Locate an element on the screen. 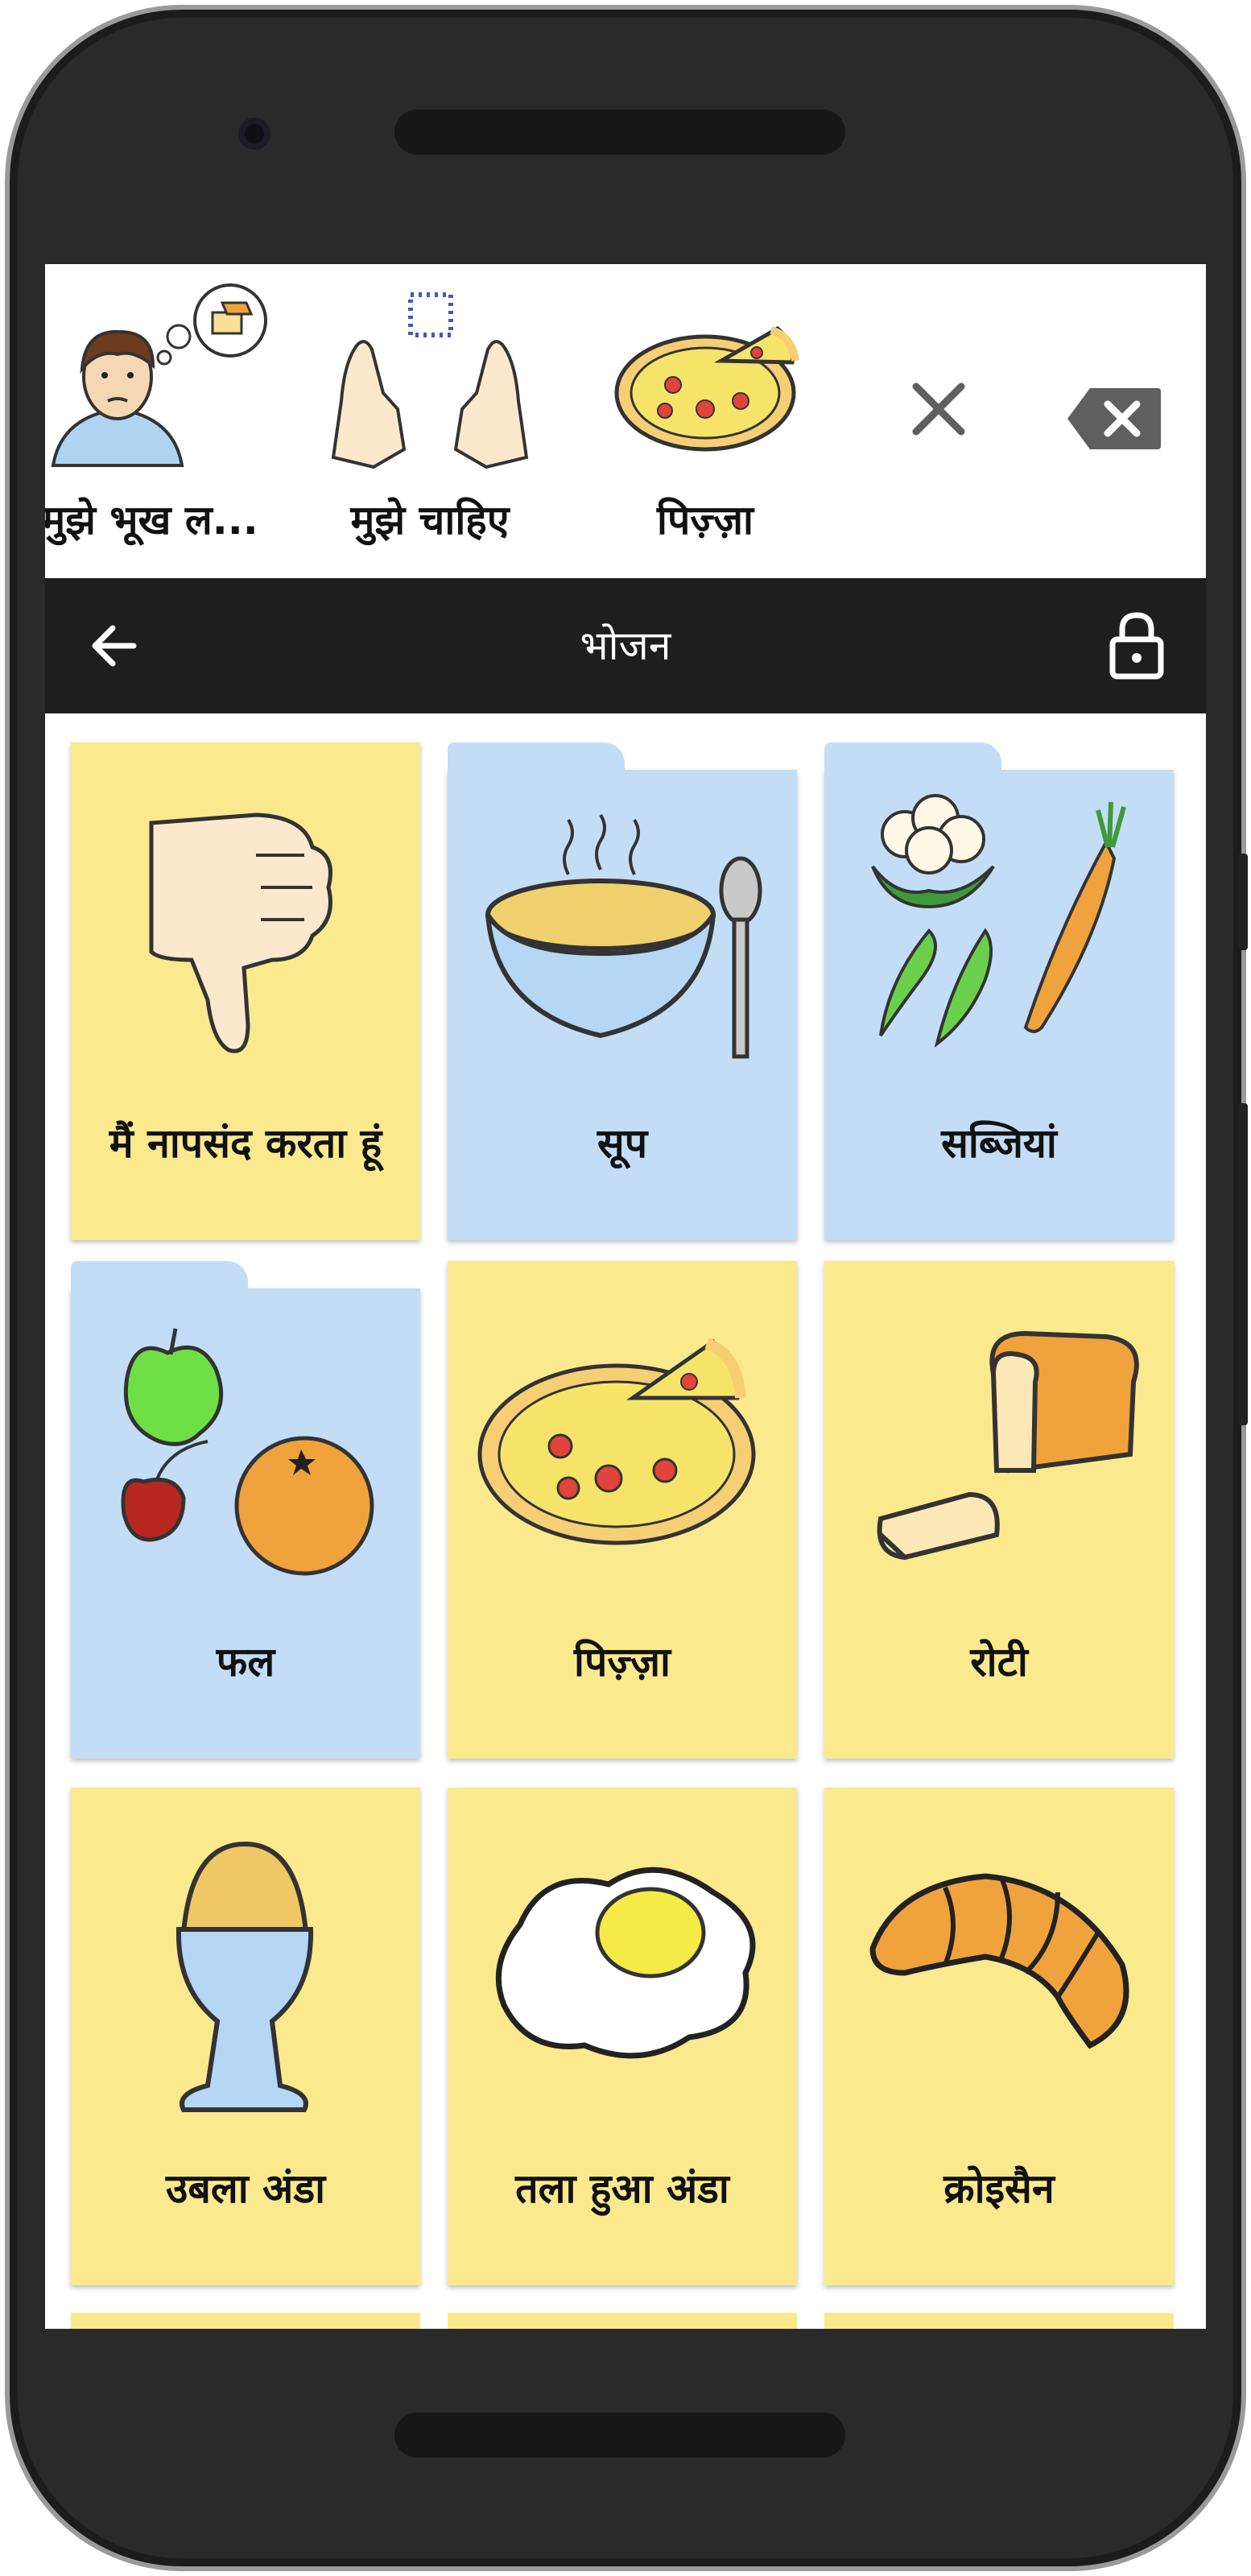 This screenshot has height=2576, width=1251. tile-folder-fruits: फल is located at coordinates (245, 1510).